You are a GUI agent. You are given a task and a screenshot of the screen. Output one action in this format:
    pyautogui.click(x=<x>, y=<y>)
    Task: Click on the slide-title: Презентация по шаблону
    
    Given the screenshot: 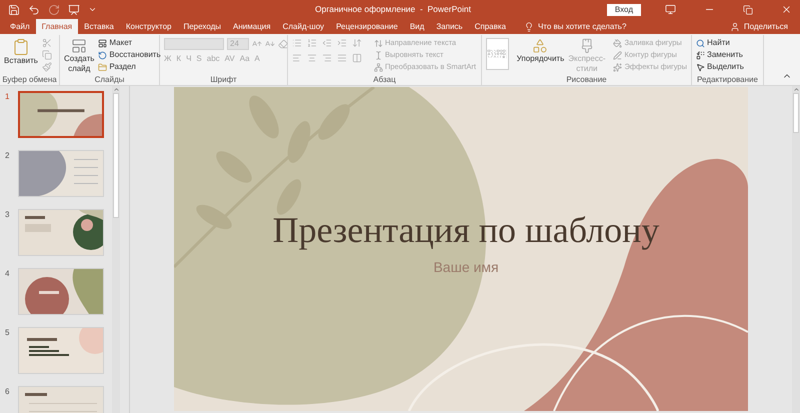 What is the action you would take?
    pyautogui.click(x=466, y=230)
    